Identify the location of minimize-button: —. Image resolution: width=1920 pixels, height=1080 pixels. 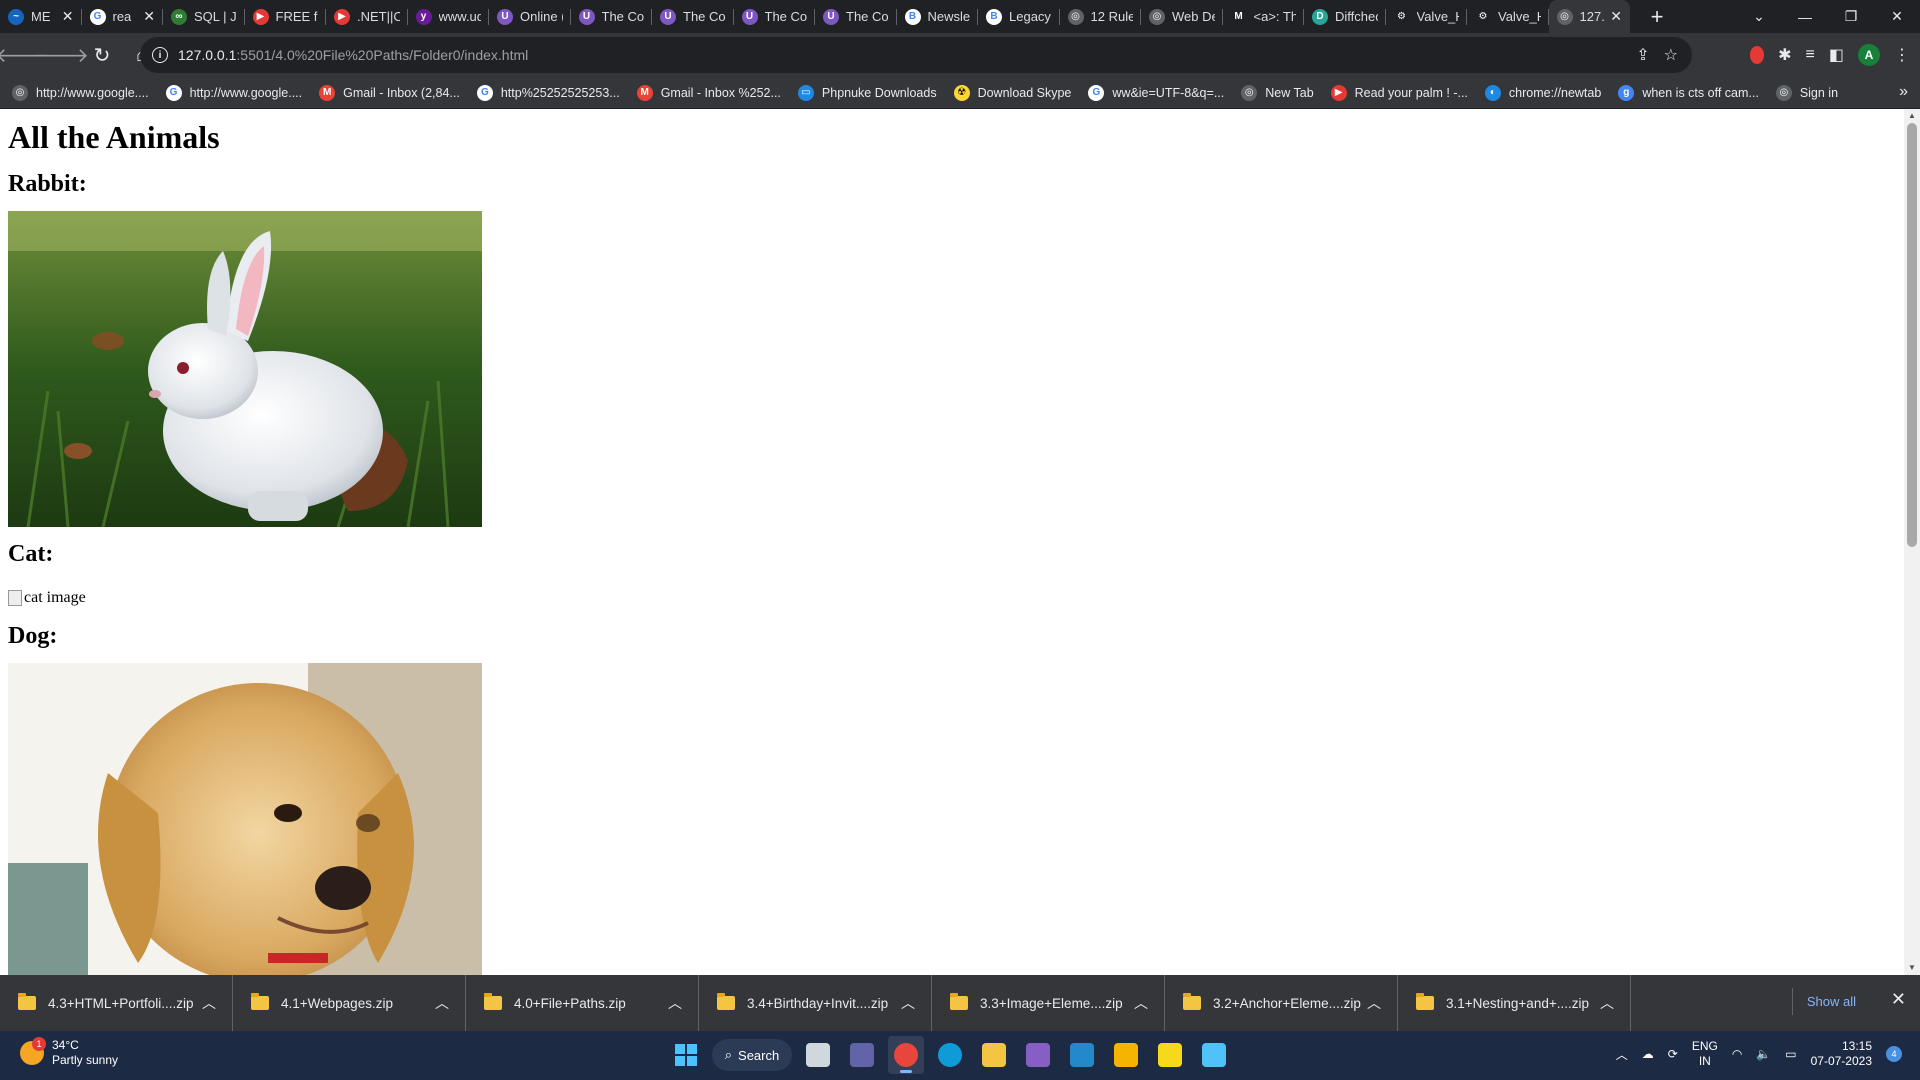
(1805, 17).